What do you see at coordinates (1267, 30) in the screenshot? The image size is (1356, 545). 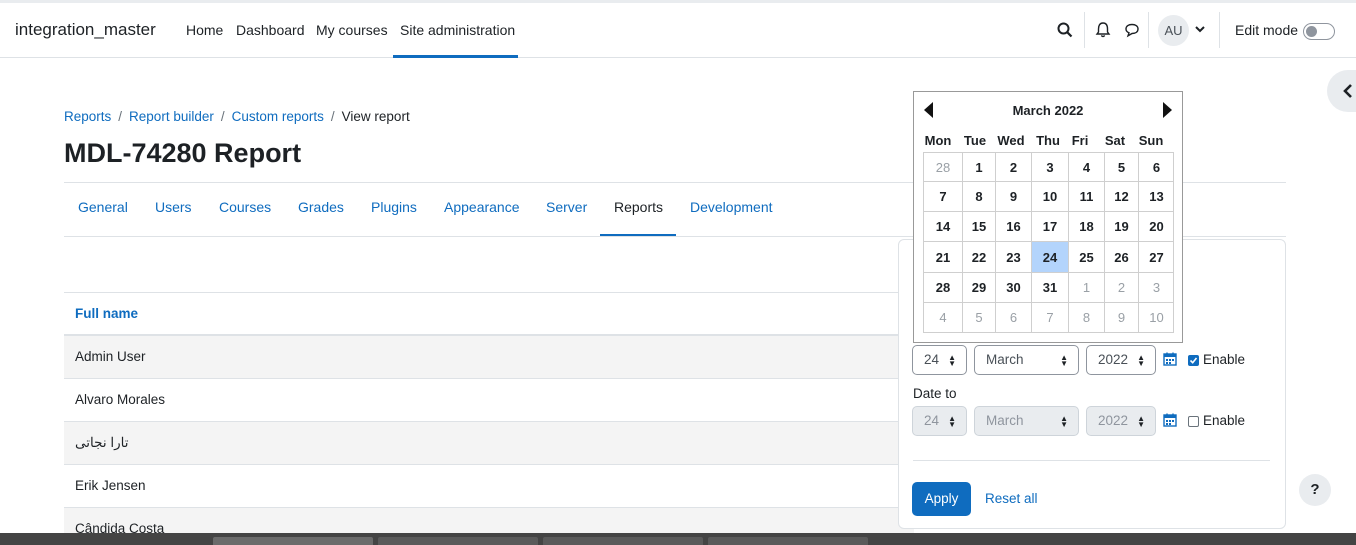 I see `edit-mode-label: Edit mode` at bounding box center [1267, 30].